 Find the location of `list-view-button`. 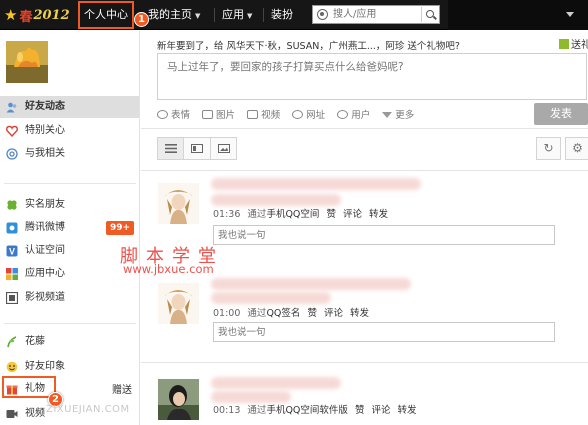

list-view-button is located at coordinates (171, 148).